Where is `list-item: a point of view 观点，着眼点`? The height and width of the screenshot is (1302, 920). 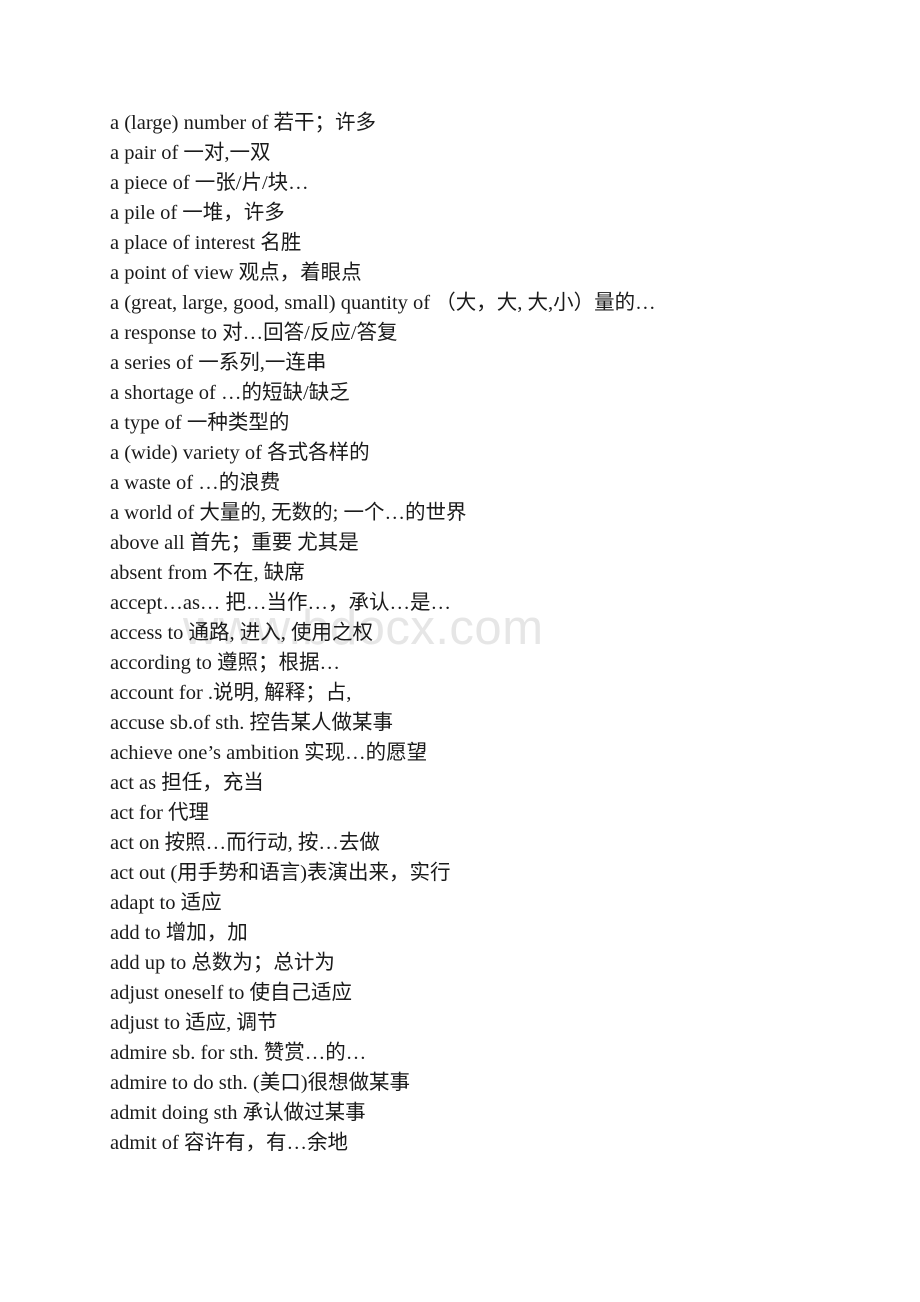
list-item: a point of view 观点，着眼点 is located at coordinates (236, 273).